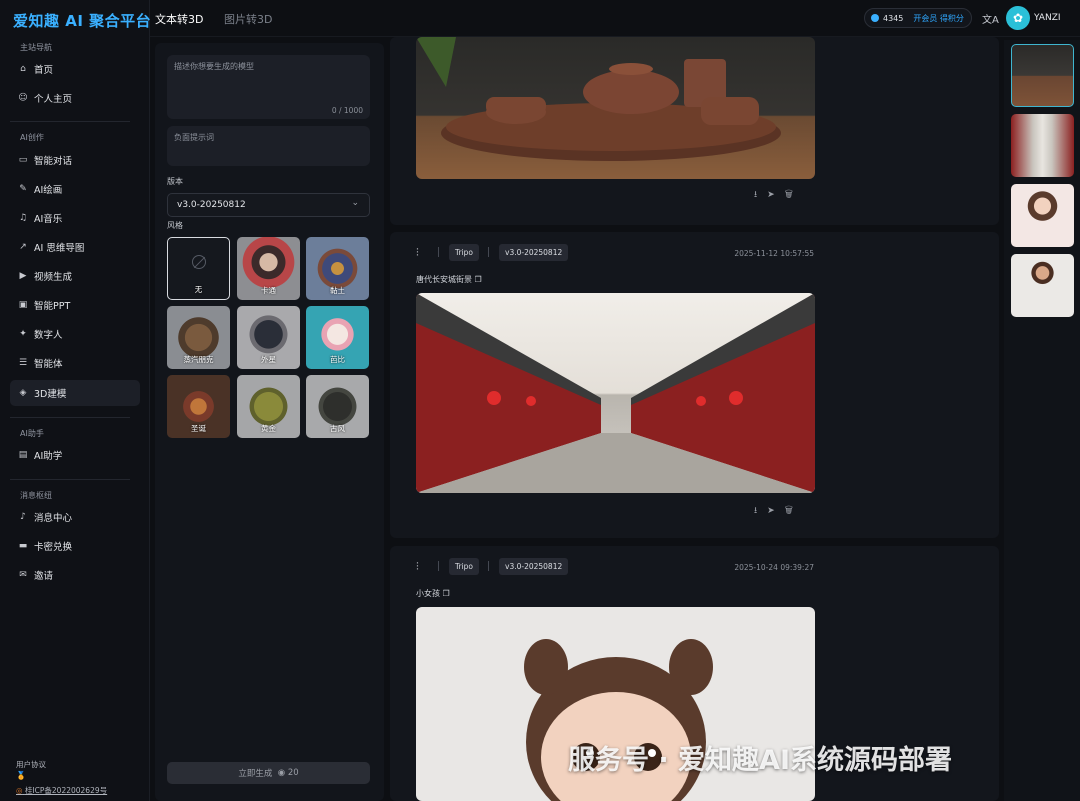 This screenshot has width=1080, height=801. I want to click on thumbnail-street, so click(1042, 145).